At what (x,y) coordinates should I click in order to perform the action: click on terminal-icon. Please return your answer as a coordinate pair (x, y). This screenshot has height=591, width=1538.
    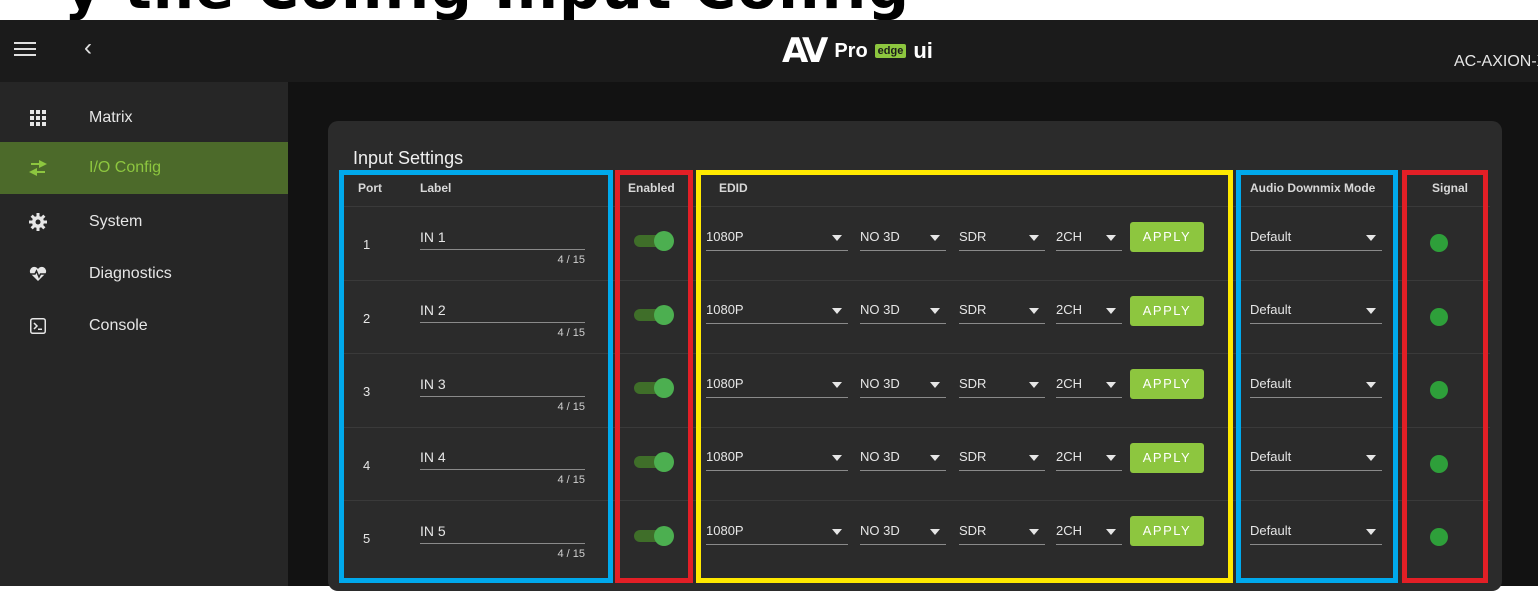
    Looking at the image, I should click on (38, 326).